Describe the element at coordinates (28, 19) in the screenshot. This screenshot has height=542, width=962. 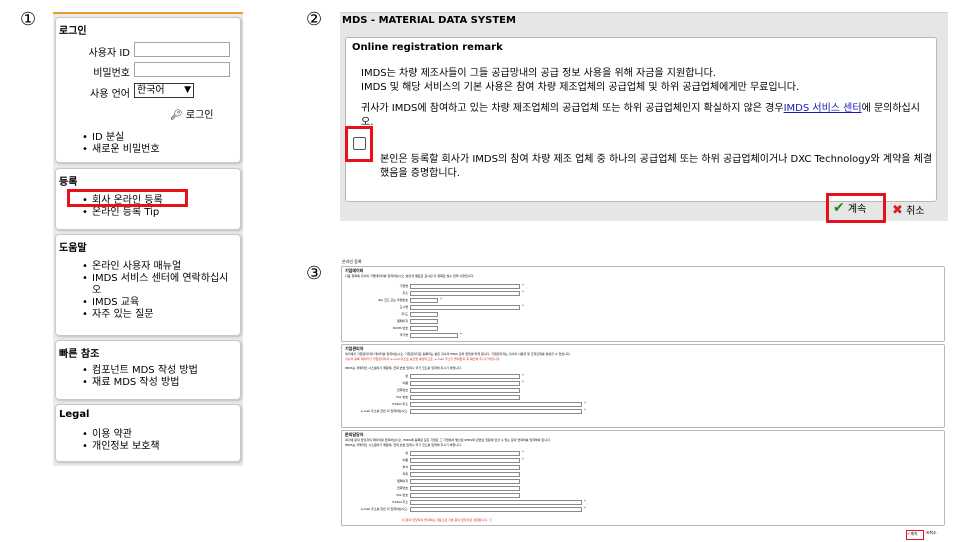
I see `step-number-1: ①` at that location.